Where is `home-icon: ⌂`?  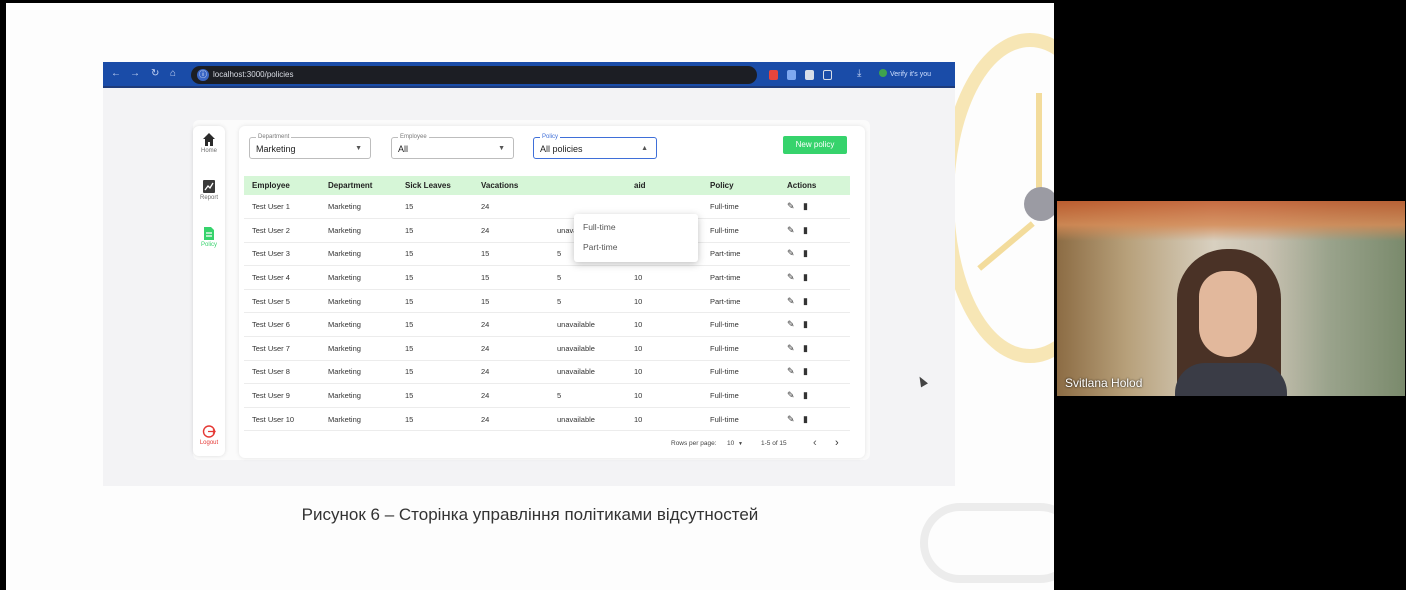
home-icon: ⌂ is located at coordinates (173, 74).